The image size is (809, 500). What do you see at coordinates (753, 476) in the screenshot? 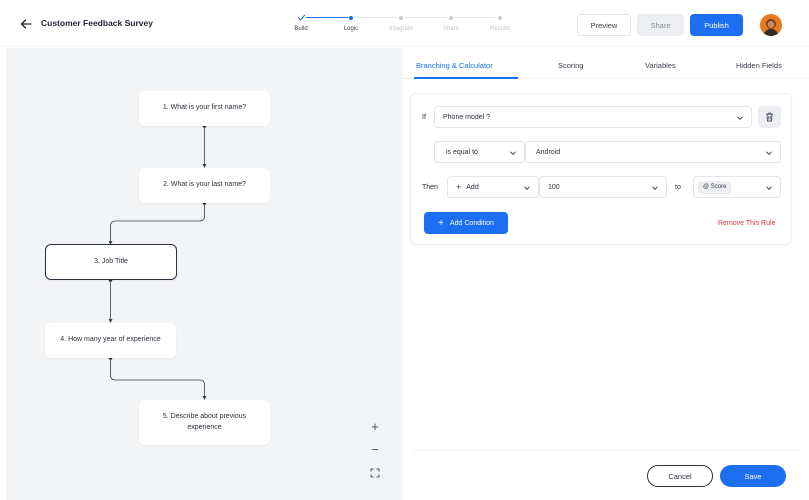
I see `save-button: Save` at bounding box center [753, 476].